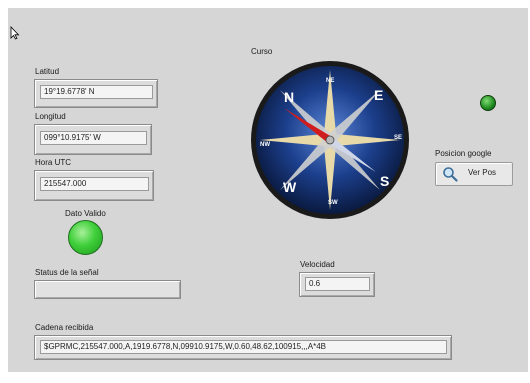 The height and width of the screenshot is (383, 530). What do you see at coordinates (85, 237) in the screenshot?
I see `dato-valido-led` at bounding box center [85, 237].